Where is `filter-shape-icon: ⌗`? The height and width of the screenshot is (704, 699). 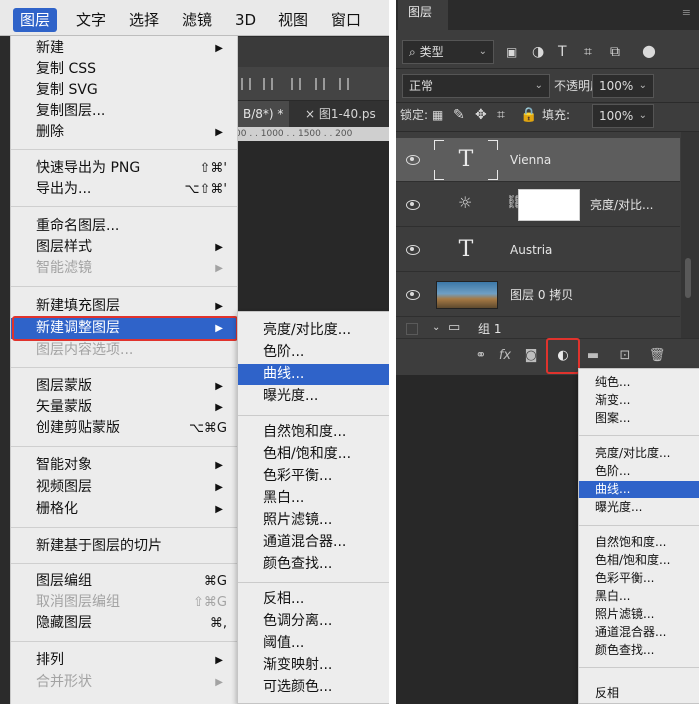 filter-shape-icon: ⌗ is located at coordinates (588, 52).